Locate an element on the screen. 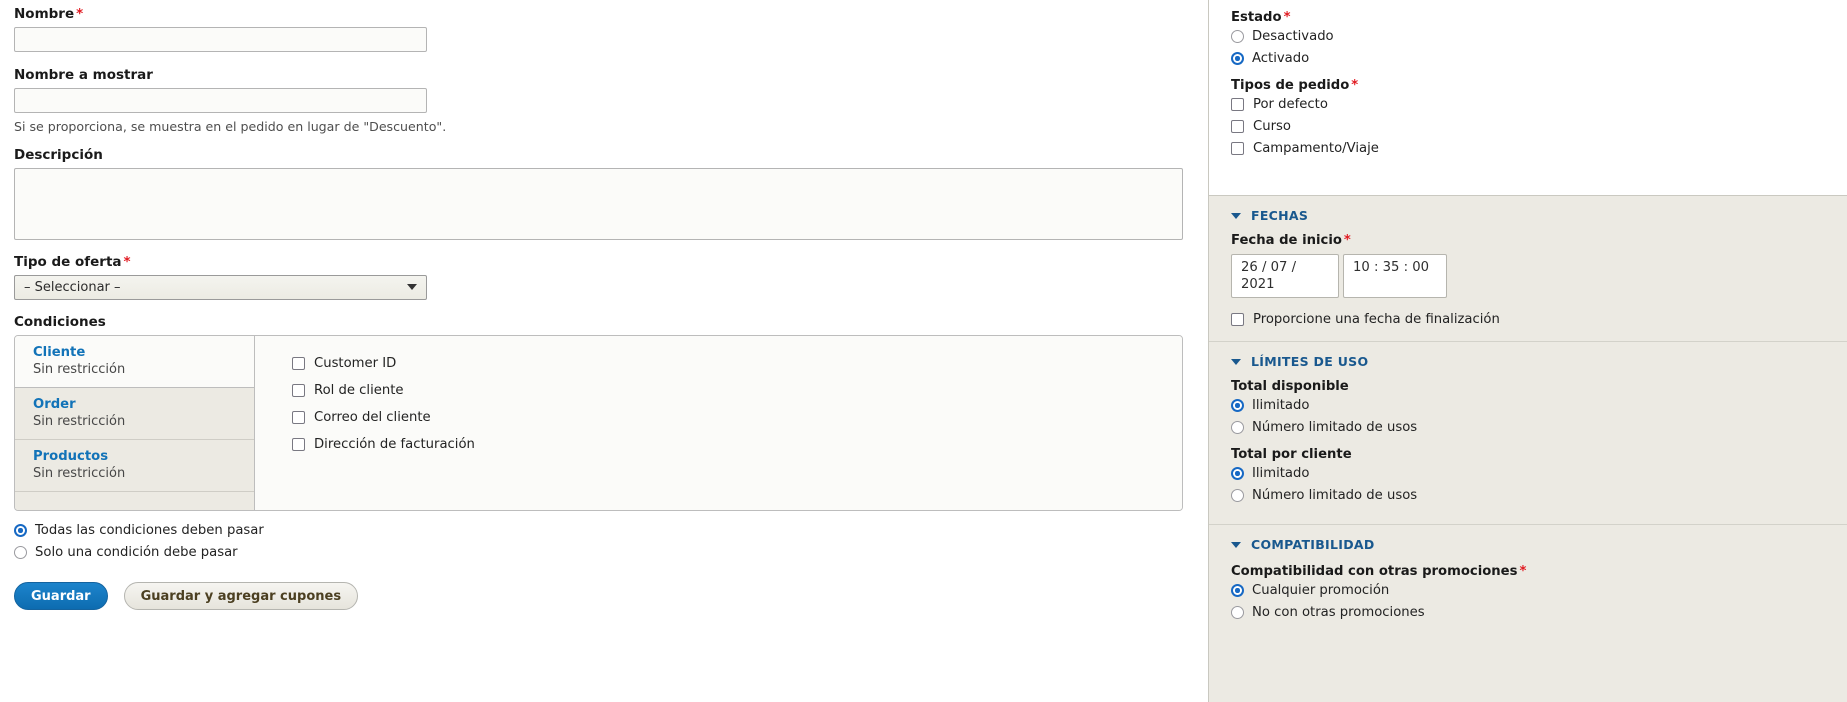  fecha-inicio-label: Fecha de inicio * is located at coordinates (1539, 240).